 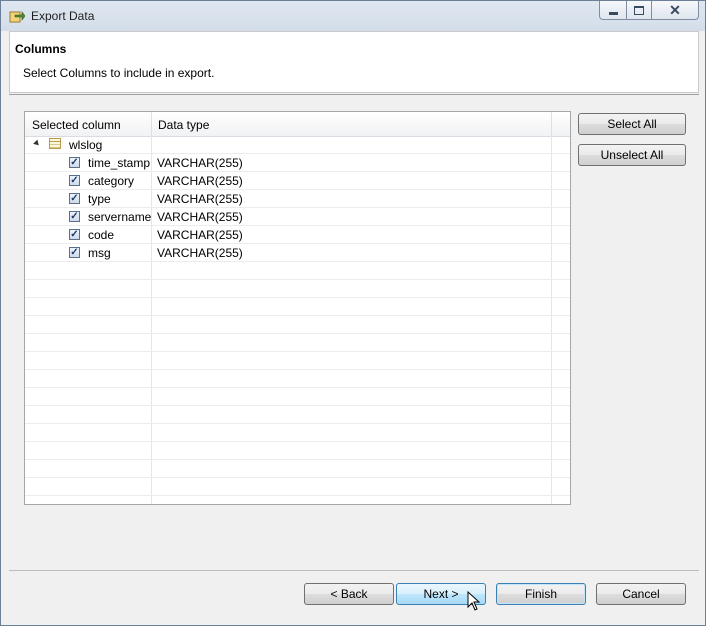 What do you see at coordinates (111, 181) in the screenshot?
I see `column-name: category` at bounding box center [111, 181].